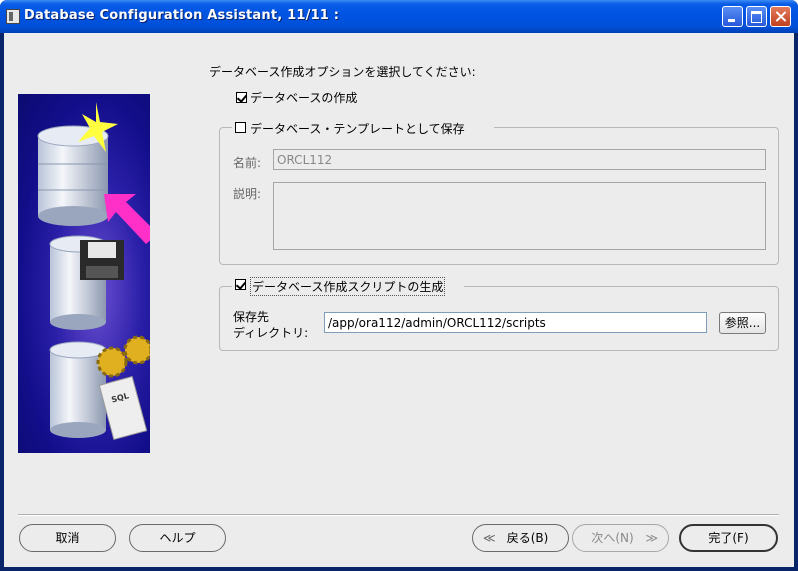  I want to click on minimize-button, so click(732, 16).